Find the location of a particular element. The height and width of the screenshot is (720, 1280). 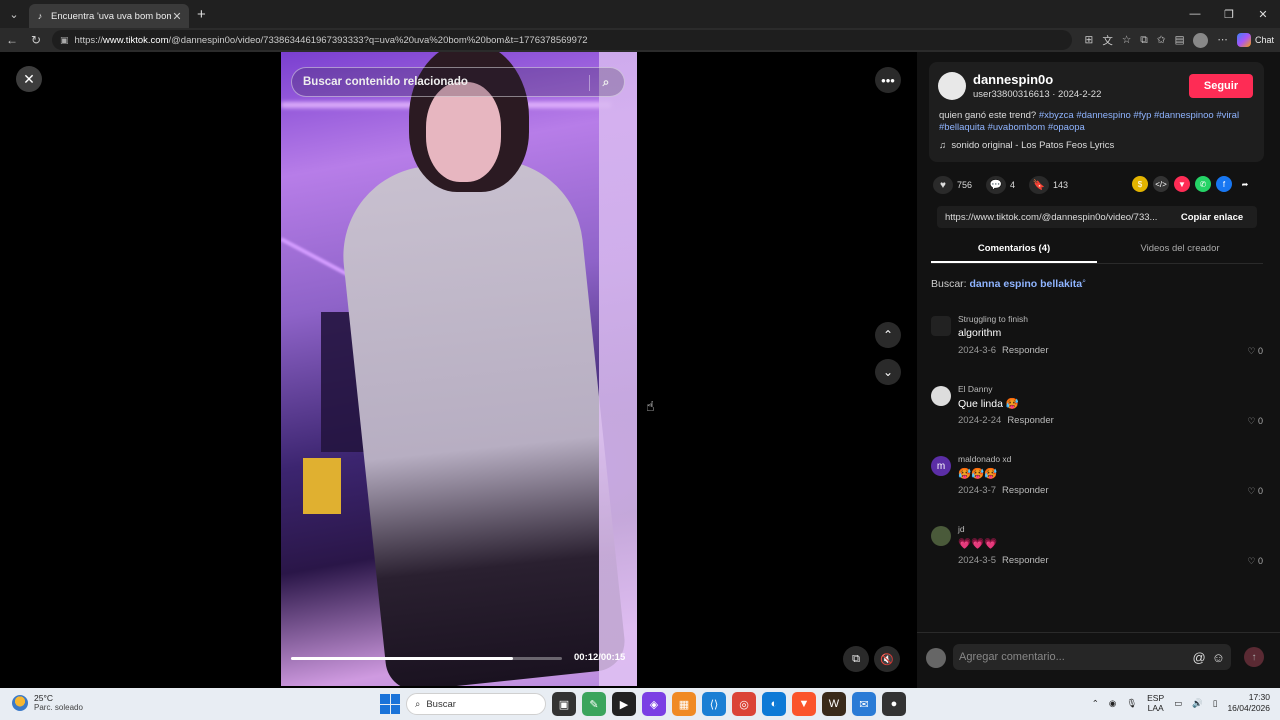

volume-icon: 🔊 is located at coordinates (1197, 703).